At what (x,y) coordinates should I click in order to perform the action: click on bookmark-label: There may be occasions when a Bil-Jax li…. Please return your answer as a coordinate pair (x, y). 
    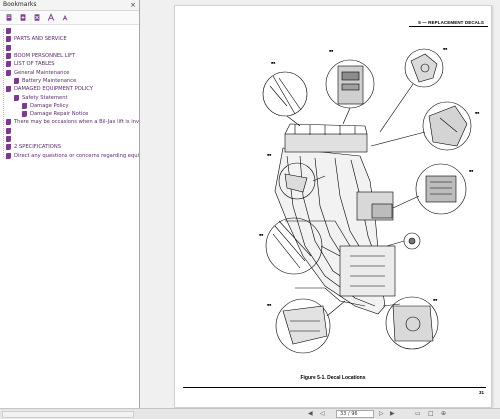
    Looking at the image, I should click on (76, 122).